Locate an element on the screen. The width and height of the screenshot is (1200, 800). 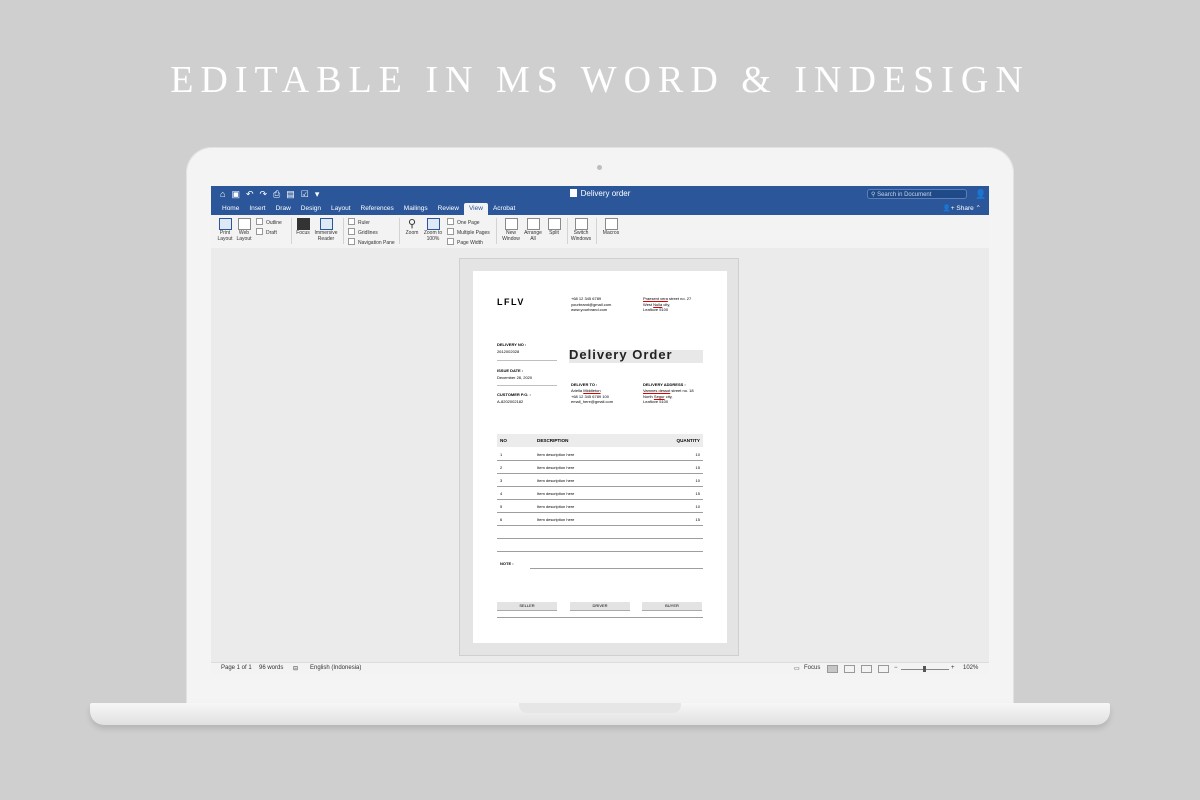
delivery-city-prefix: North is located at coordinates (648, 396).